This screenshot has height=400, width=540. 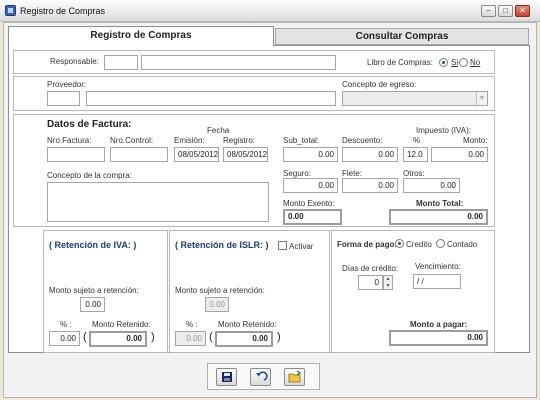 I want to click on nro-factura-input, so click(x=76, y=154).